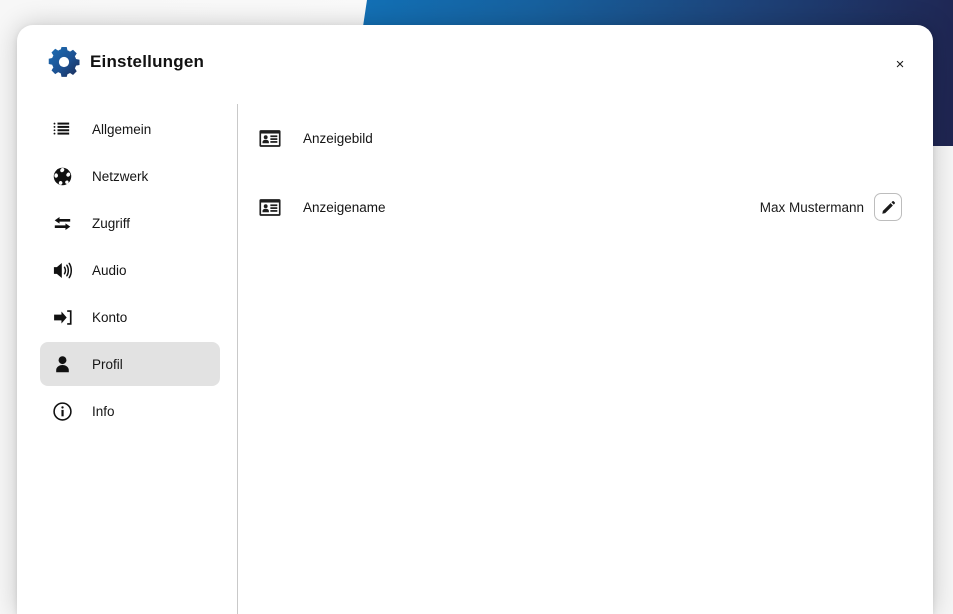 The height and width of the screenshot is (614, 953). I want to click on sidebar-item-label: Profil, so click(107, 364).